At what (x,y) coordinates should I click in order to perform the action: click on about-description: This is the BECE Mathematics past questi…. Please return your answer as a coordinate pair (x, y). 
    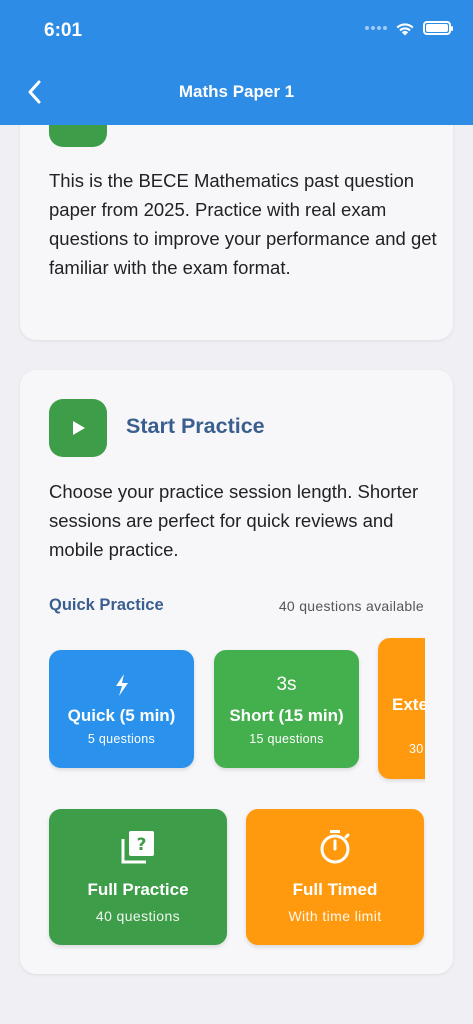
    Looking at the image, I should click on (243, 224).